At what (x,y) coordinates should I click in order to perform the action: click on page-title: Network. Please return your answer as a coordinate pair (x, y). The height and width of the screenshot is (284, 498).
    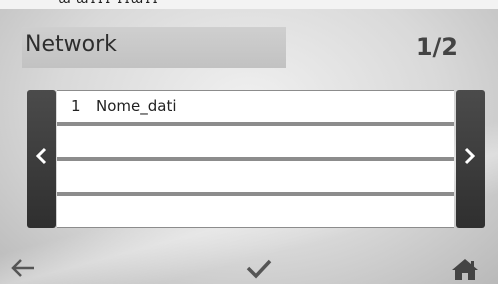
    Looking at the image, I should click on (71, 44).